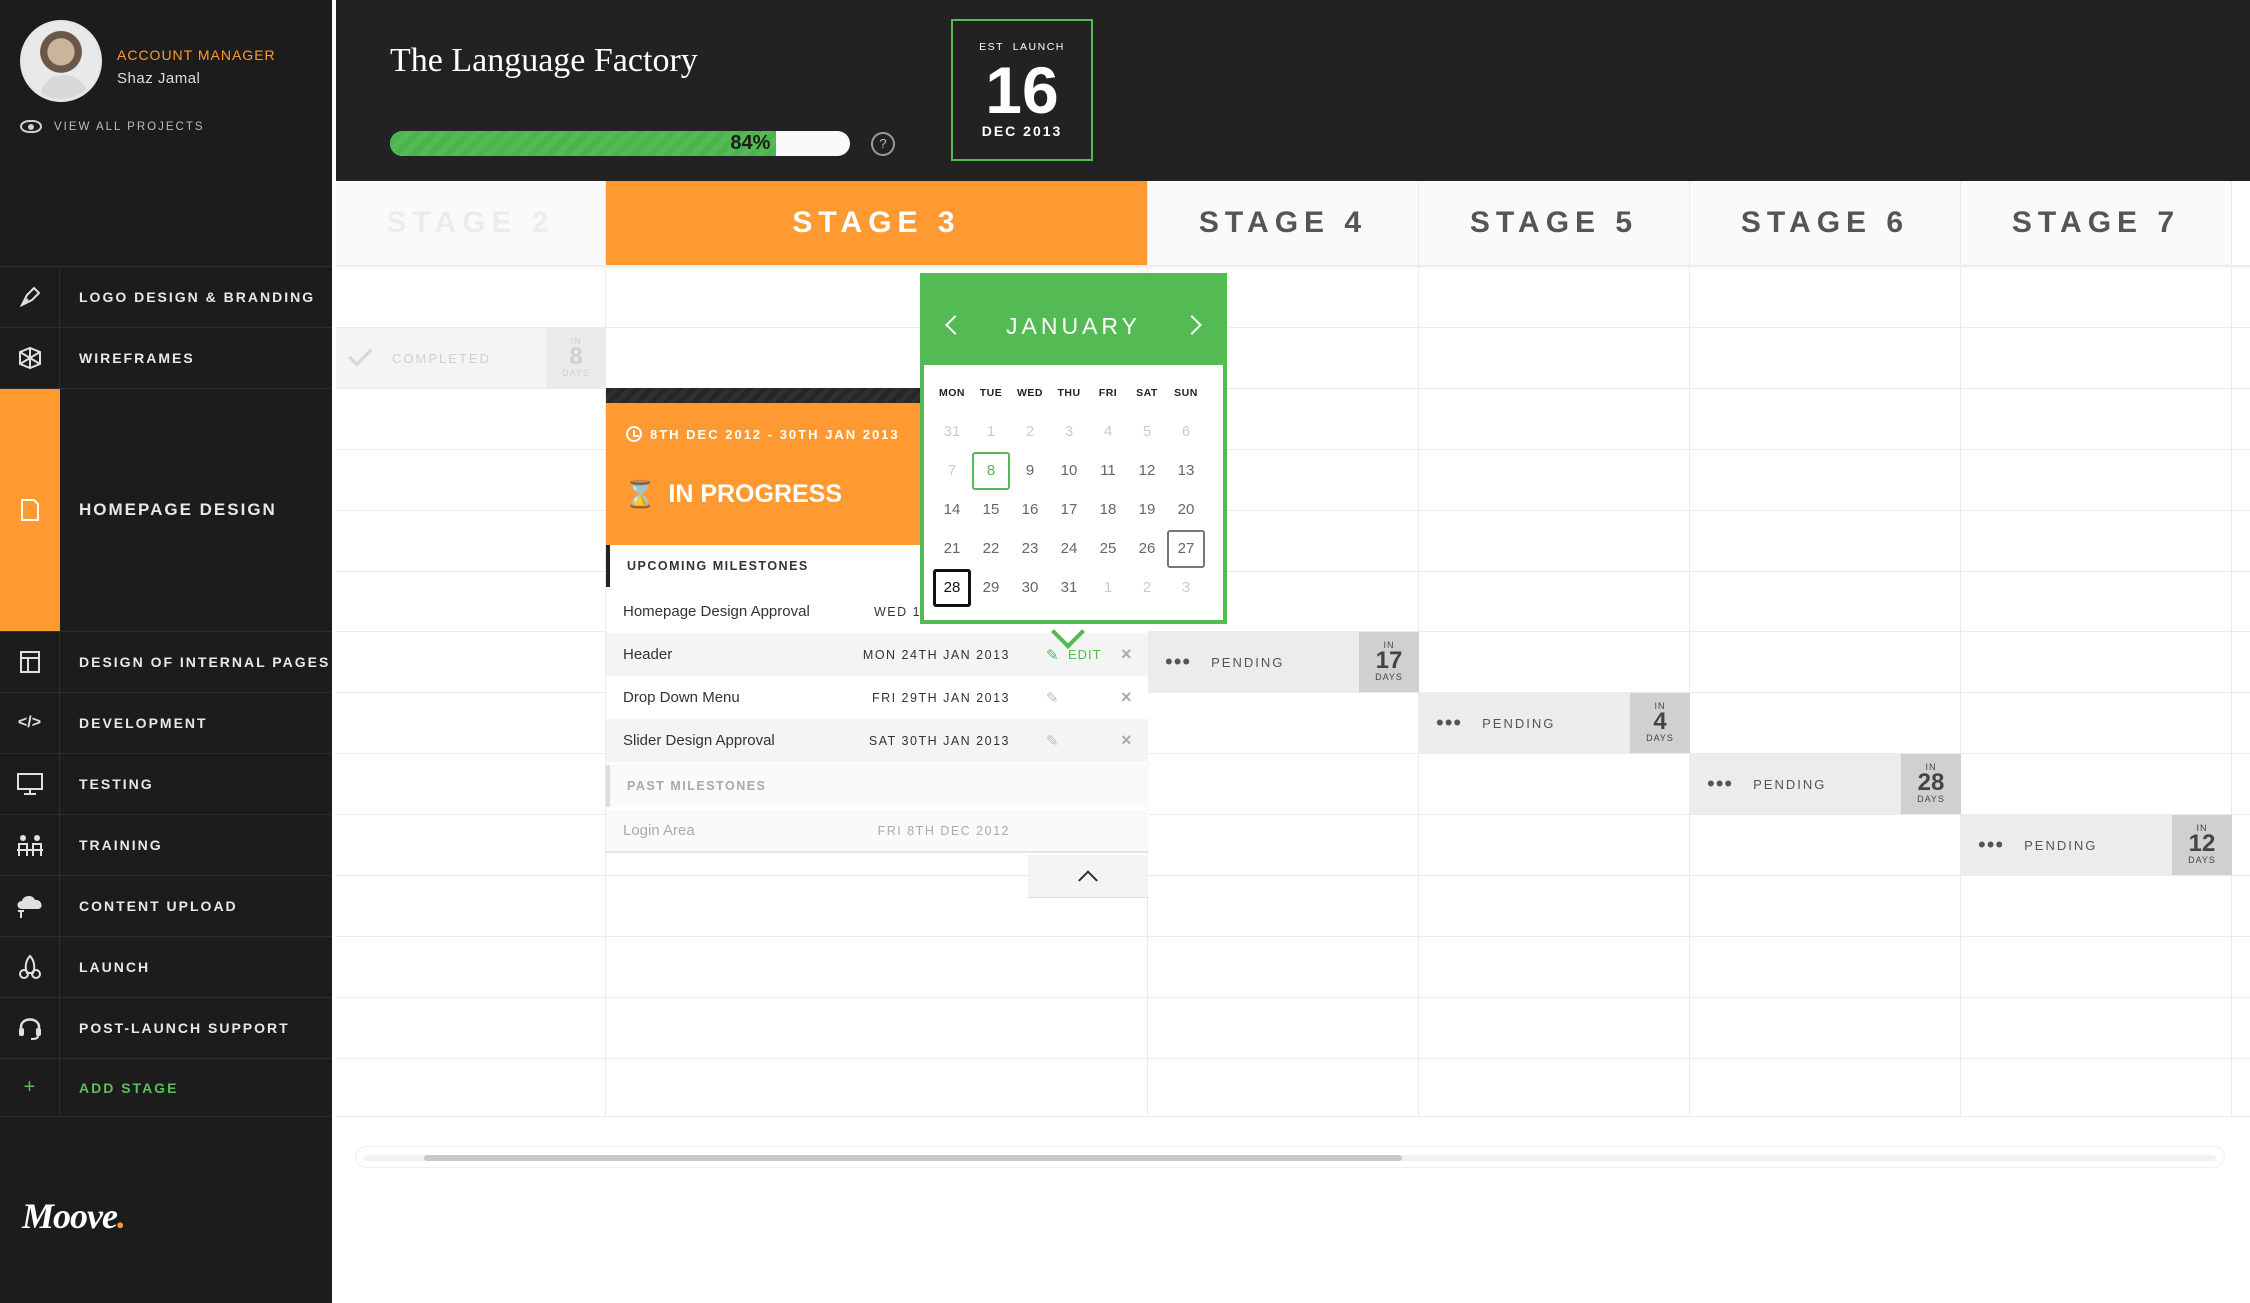  What do you see at coordinates (184, 1028) in the screenshot?
I see `sidebar-item-label: POST-LAUNCH SUPPORT` at bounding box center [184, 1028].